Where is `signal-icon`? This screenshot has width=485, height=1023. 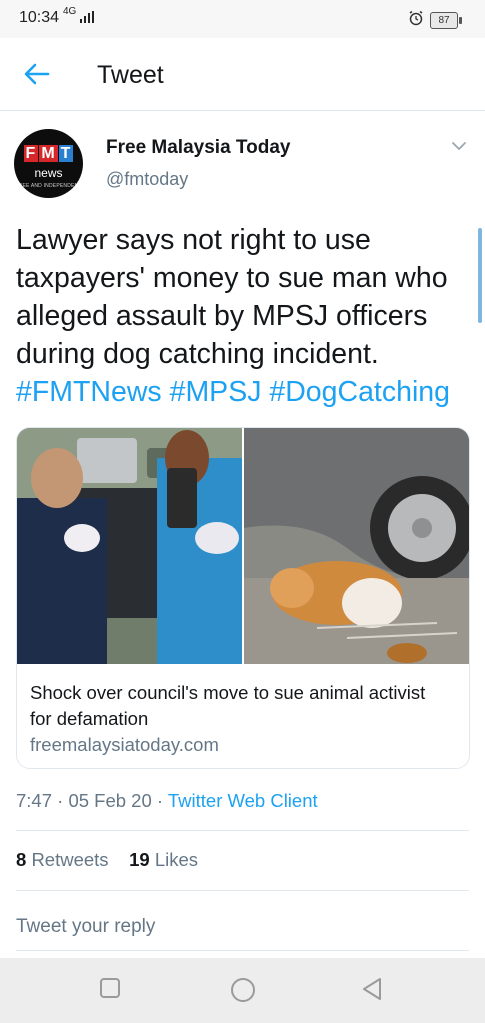
signal-icon is located at coordinates (87, 17).